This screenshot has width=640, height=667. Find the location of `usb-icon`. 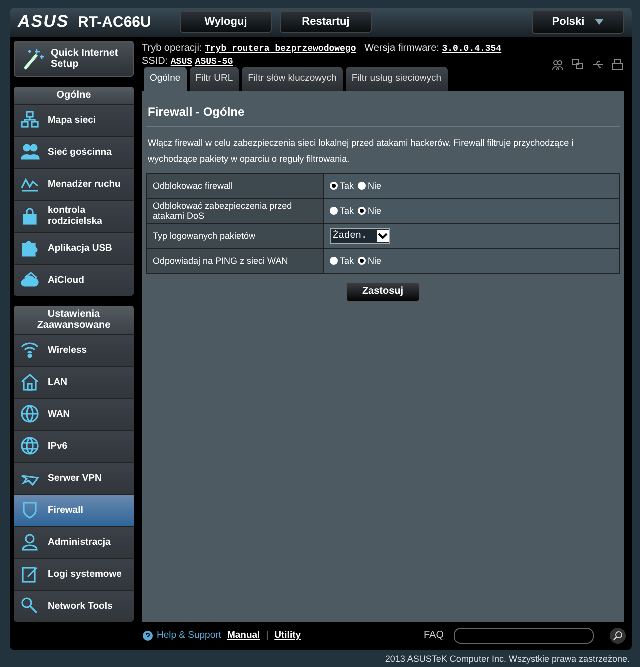

usb-icon is located at coordinates (598, 64).